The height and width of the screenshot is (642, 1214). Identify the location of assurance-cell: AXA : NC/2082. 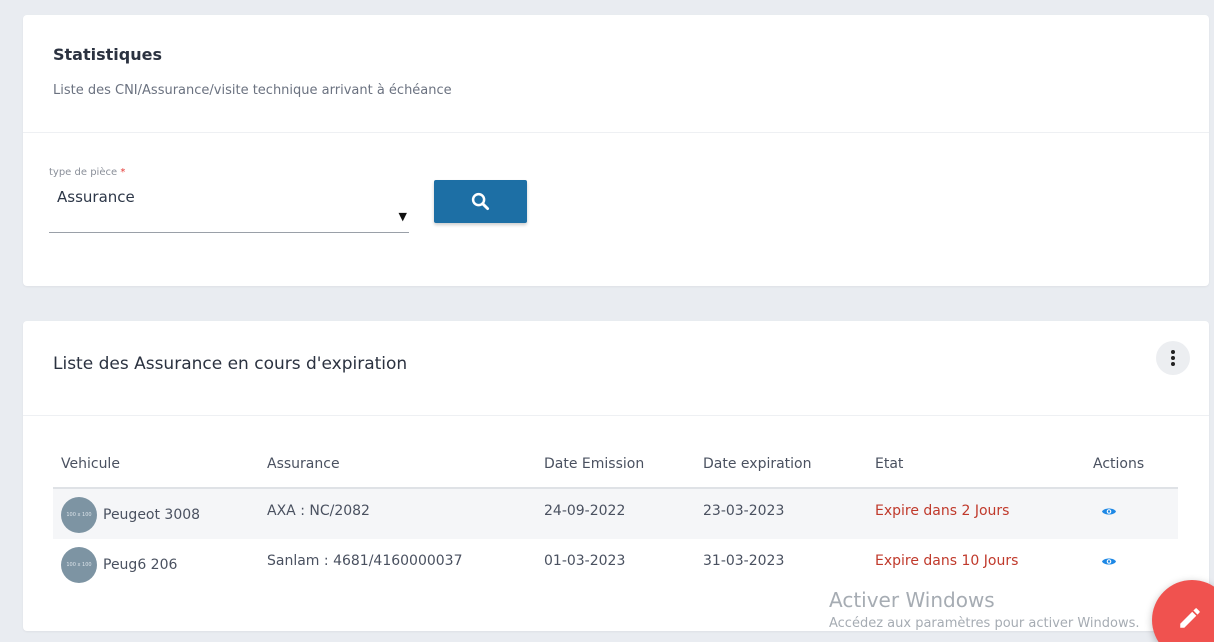
(397, 513).